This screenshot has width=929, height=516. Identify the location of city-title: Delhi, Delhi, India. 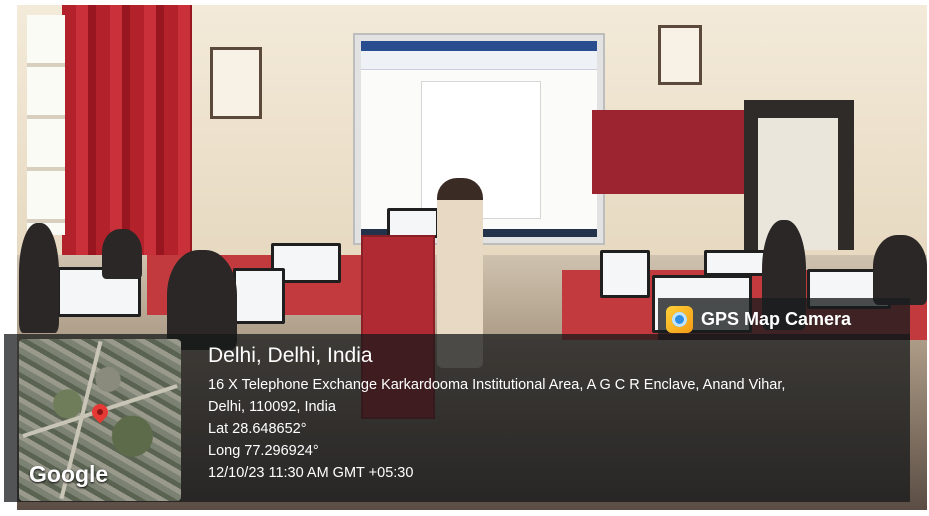
(290, 355).